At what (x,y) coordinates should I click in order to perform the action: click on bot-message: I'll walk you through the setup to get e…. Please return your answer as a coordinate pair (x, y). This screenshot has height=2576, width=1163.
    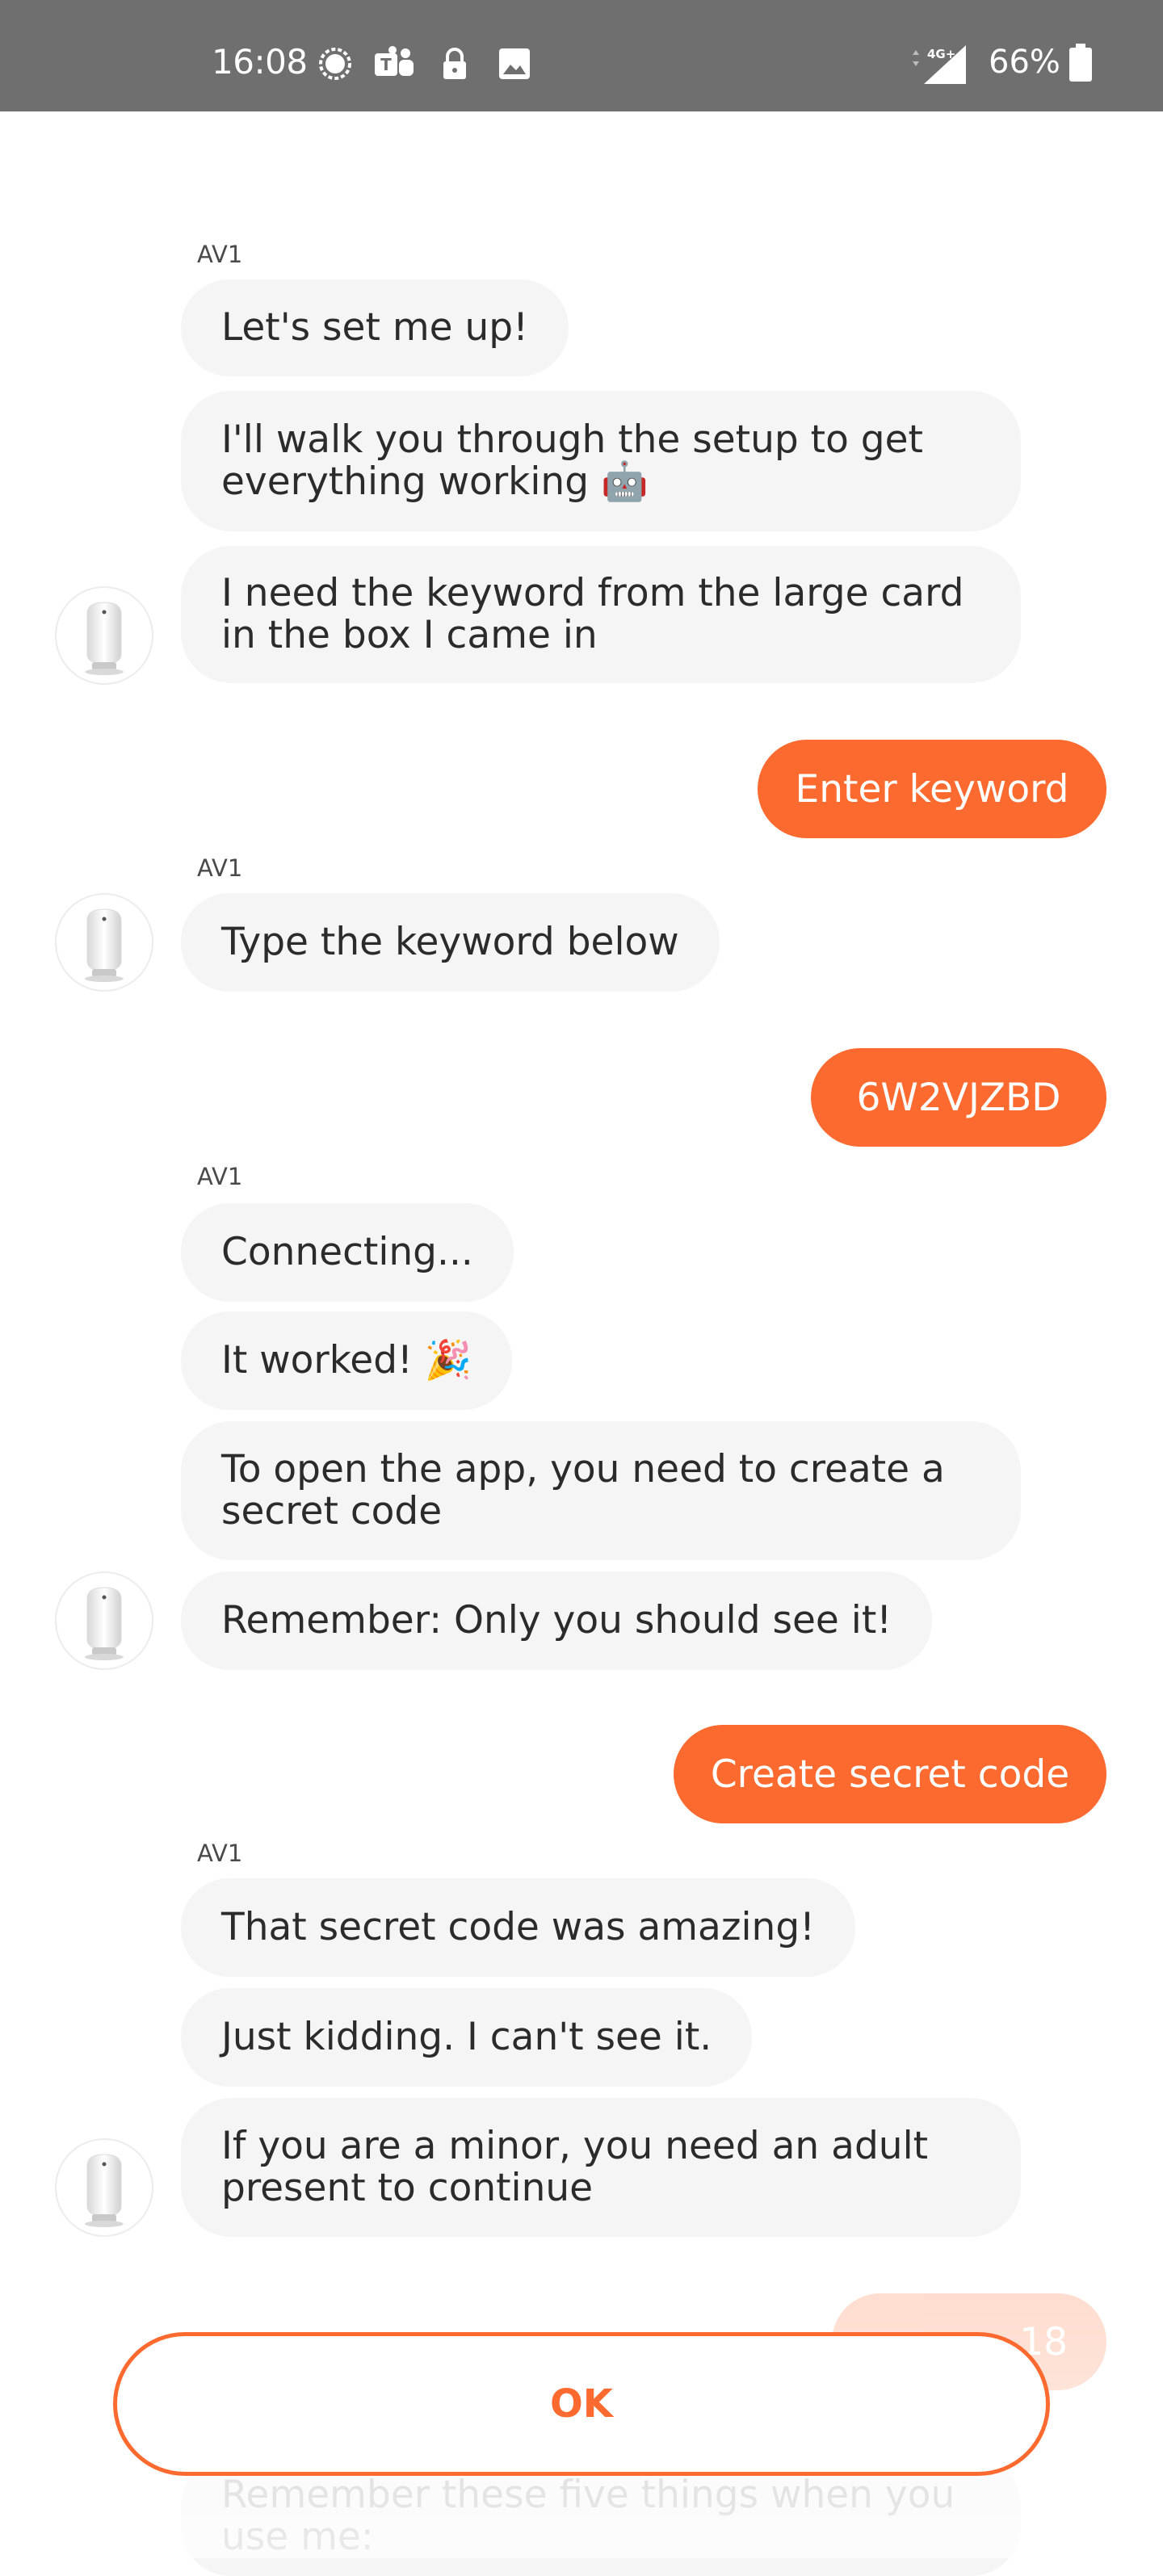
    Looking at the image, I should click on (601, 461).